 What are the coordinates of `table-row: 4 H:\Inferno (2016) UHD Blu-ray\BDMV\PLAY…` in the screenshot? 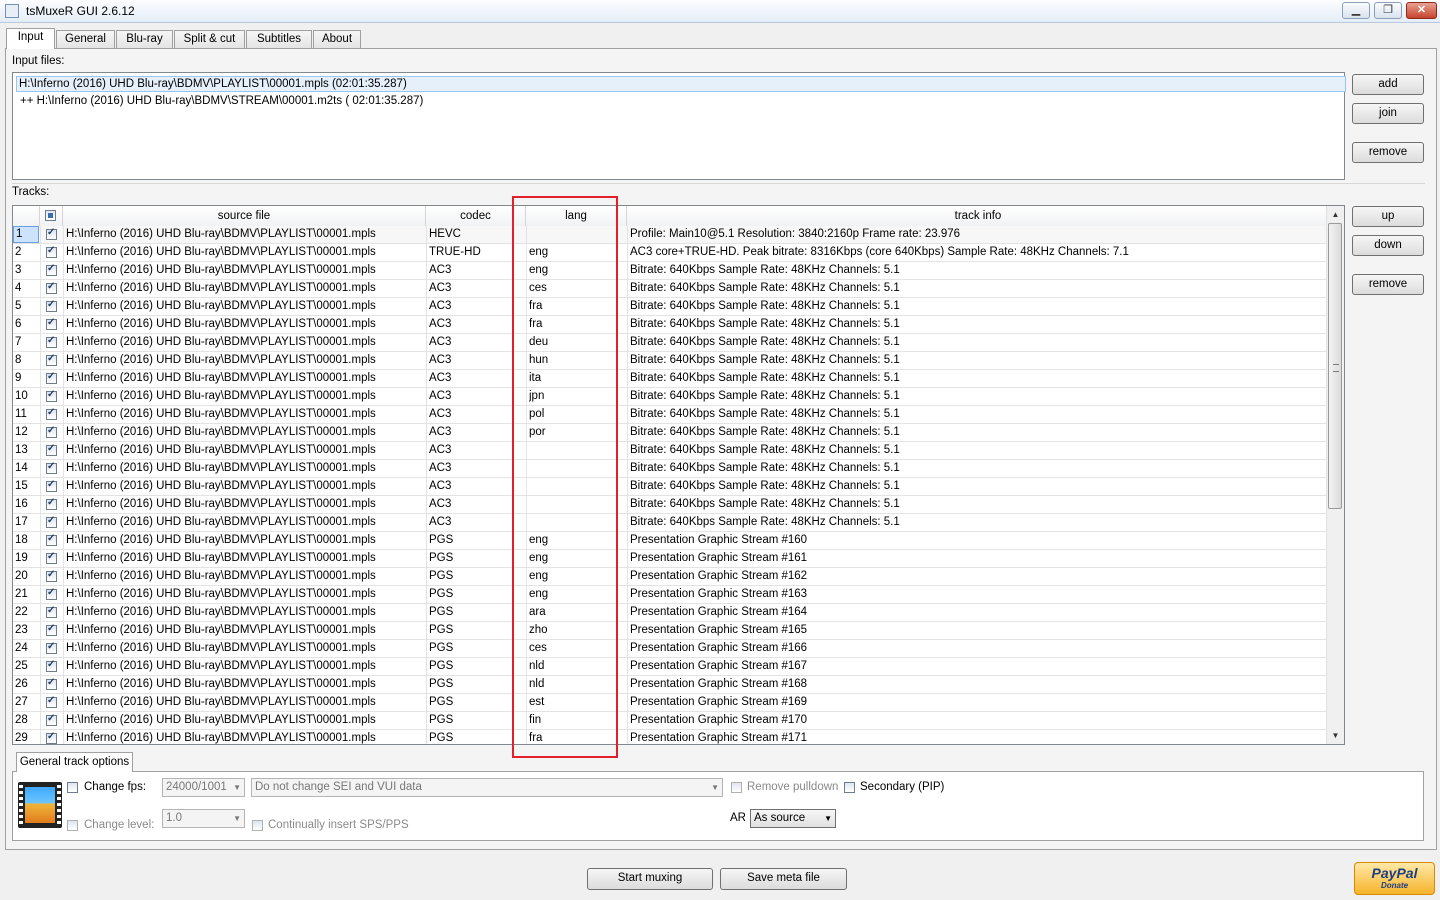 It's located at (671, 289).